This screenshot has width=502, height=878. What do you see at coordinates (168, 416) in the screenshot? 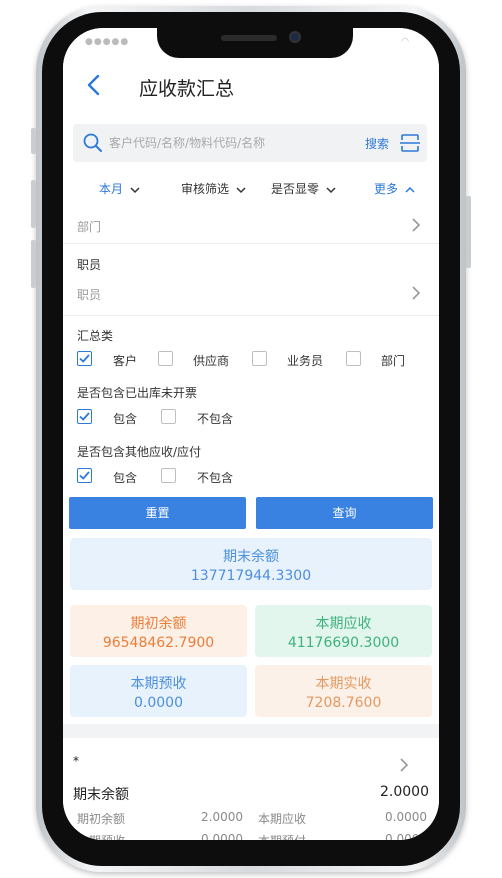
I see `checkbox-unbilled-exclude` at bounding box center [168, 416].